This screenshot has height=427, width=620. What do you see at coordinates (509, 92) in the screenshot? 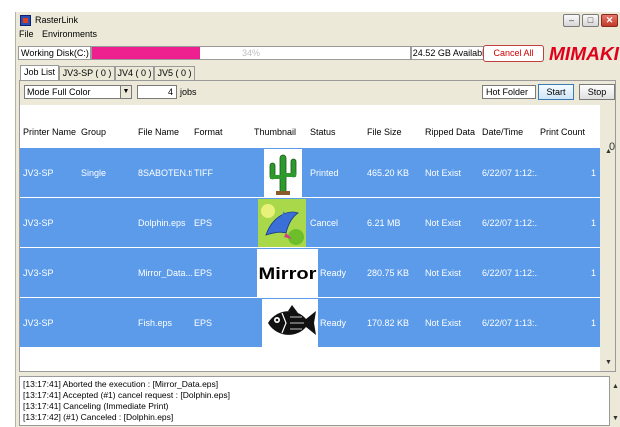
I see `hot-folder-label: Hot Folder` at bounding box center [509, 92].